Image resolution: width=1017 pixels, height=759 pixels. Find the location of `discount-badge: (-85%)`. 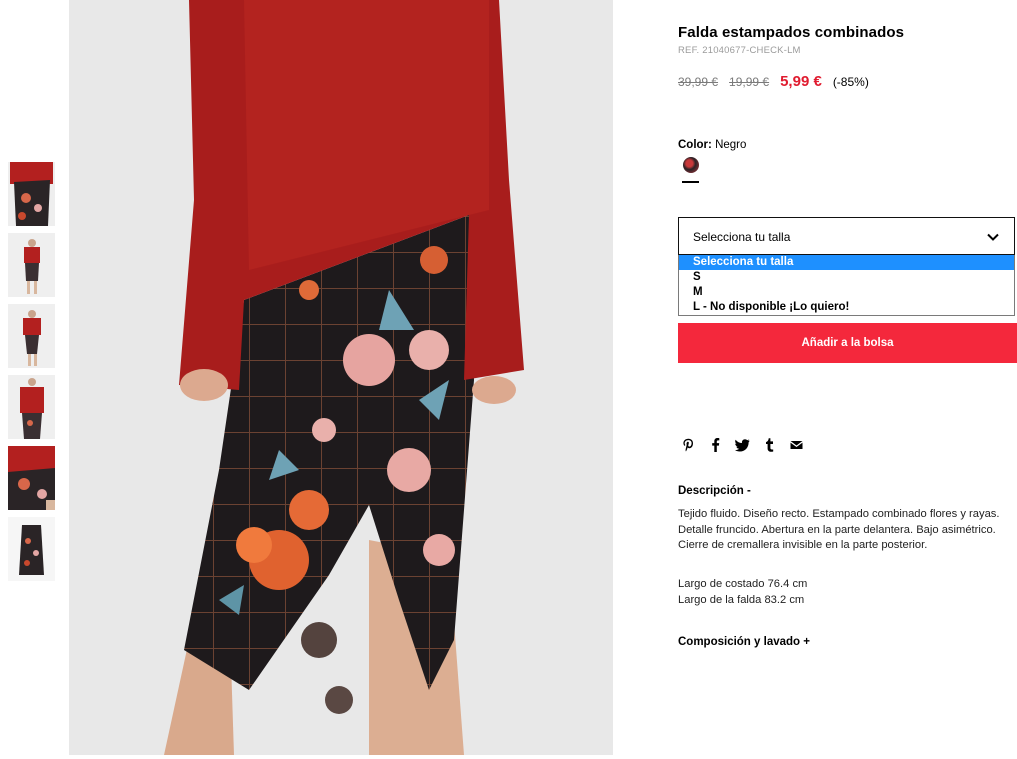

discount-badge: (-85%) is located at coordinates (850, 82).